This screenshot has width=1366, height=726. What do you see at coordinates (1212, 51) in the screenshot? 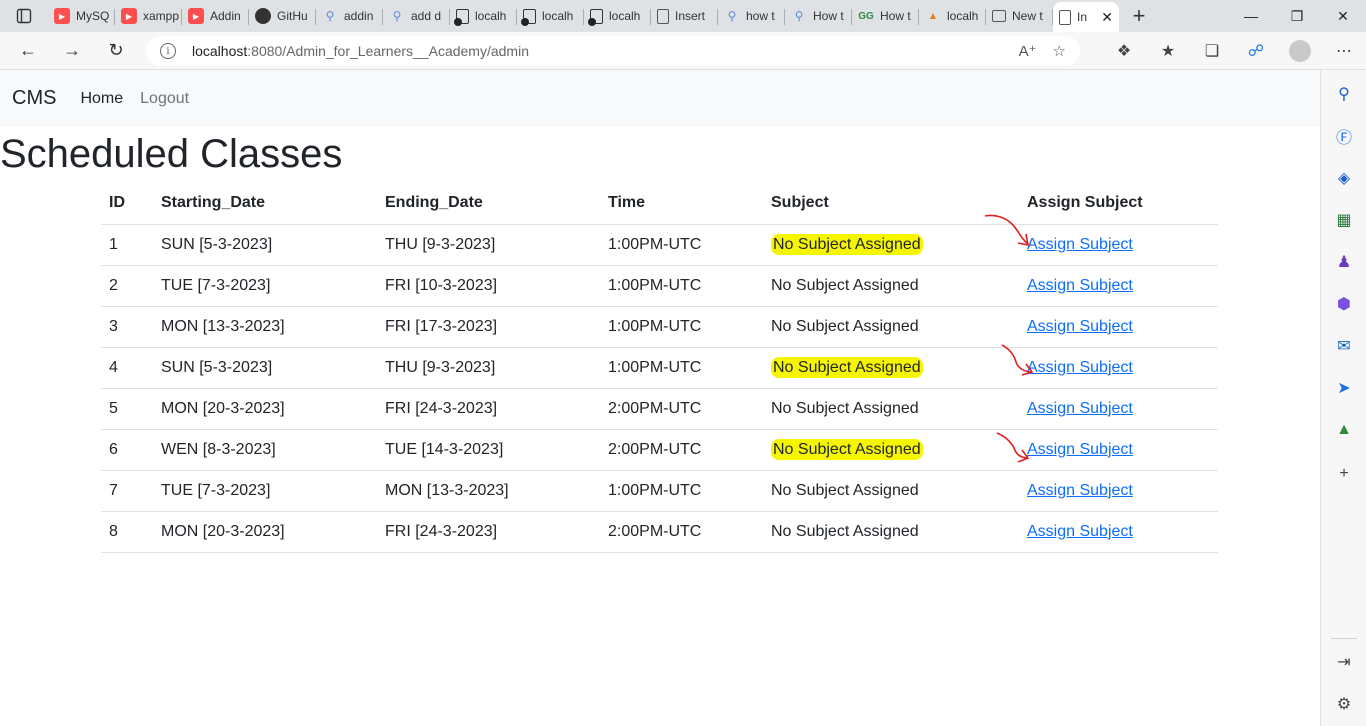
I see `collections-icon: ❏` at bounding box center [1212, 51].